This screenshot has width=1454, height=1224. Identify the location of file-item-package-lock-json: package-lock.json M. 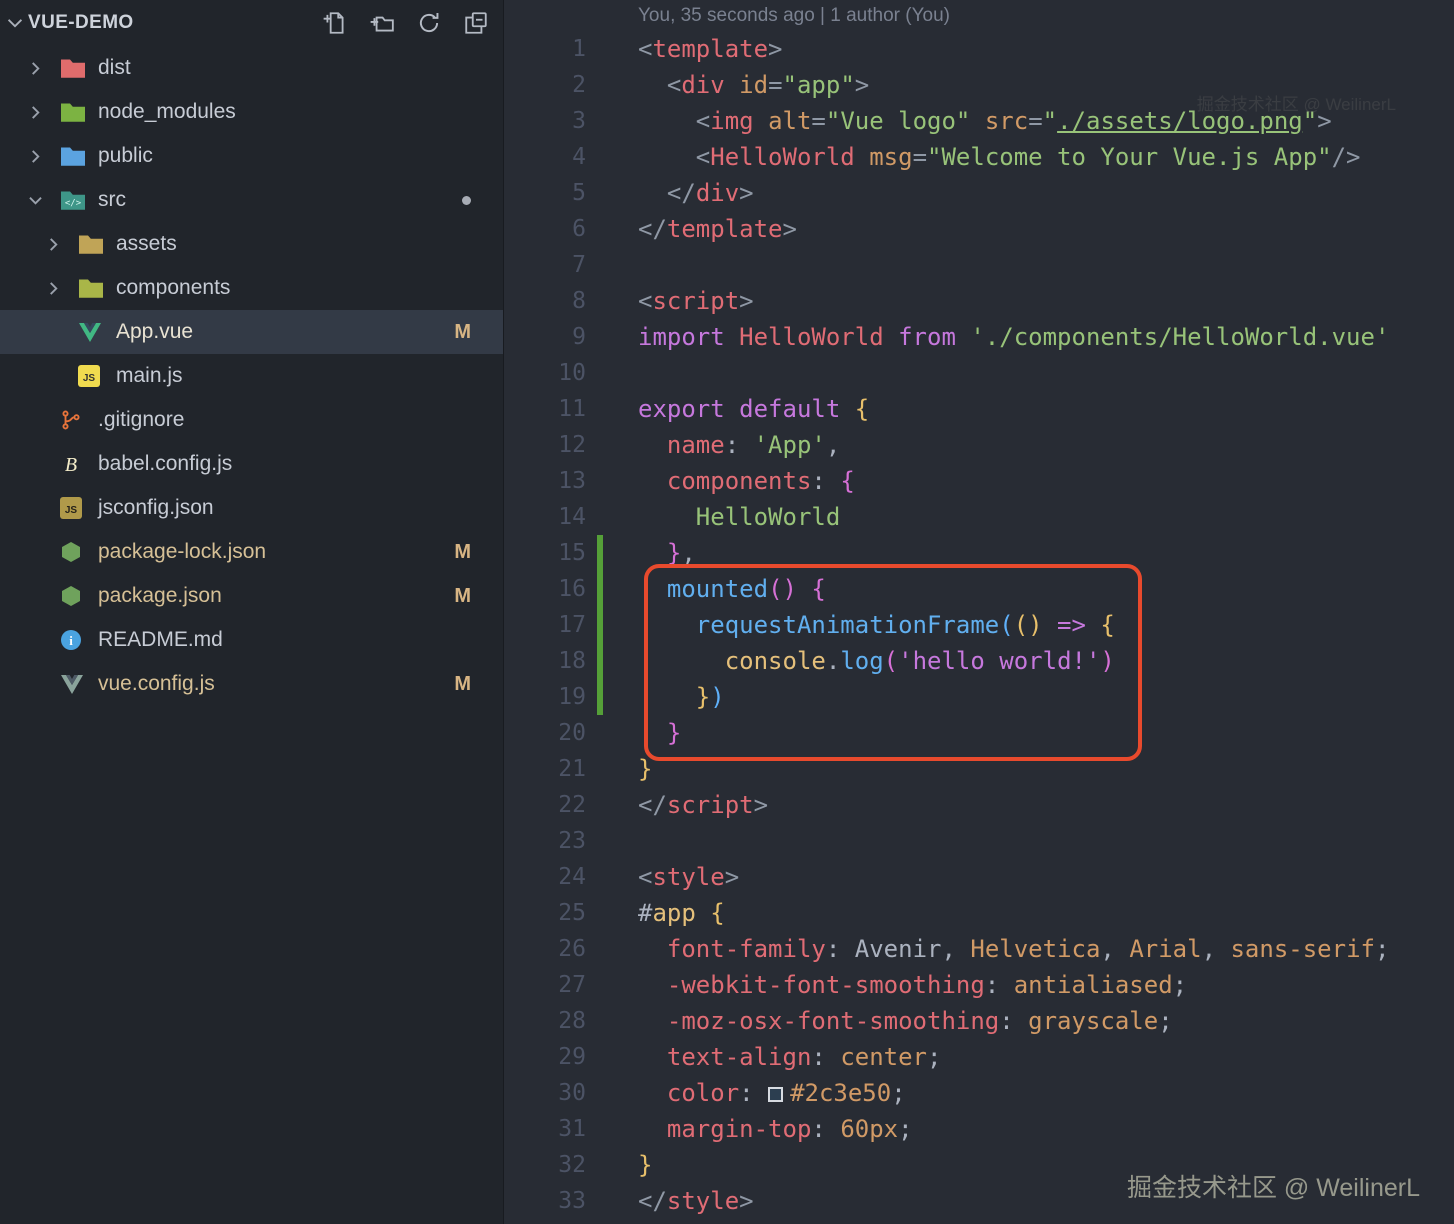
(251, 552).